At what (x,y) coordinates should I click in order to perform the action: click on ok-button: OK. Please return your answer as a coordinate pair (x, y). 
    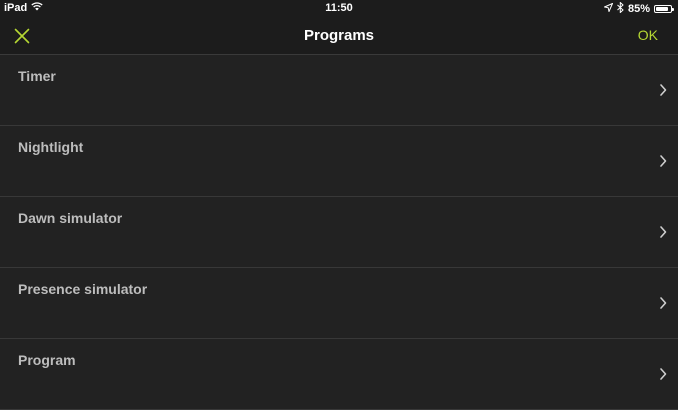
    Looking at the image, I should click on (648, 35).